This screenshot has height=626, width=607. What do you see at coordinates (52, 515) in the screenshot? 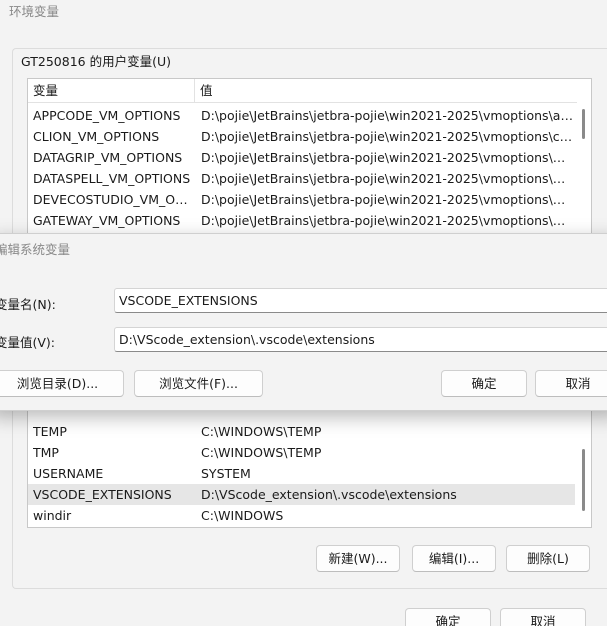
I see `row-variable-name: windir` at bounding box center [52, 515].